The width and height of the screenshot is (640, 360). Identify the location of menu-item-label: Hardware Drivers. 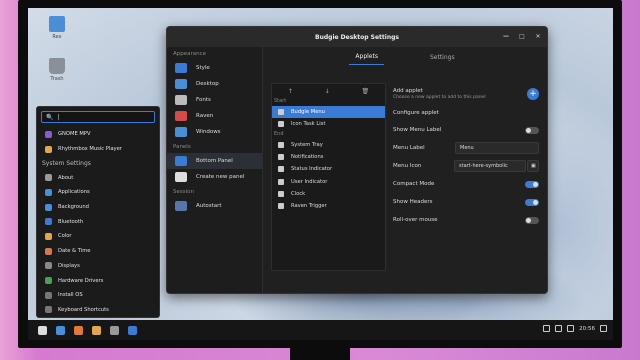
(81, 280).